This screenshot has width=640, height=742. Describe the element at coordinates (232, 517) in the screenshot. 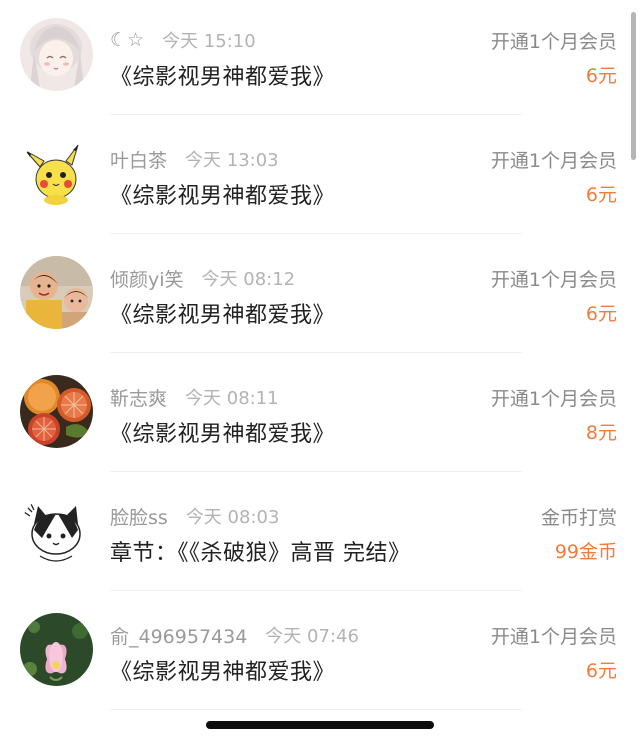

I see `timestamp: 今天 08:03` at that location.